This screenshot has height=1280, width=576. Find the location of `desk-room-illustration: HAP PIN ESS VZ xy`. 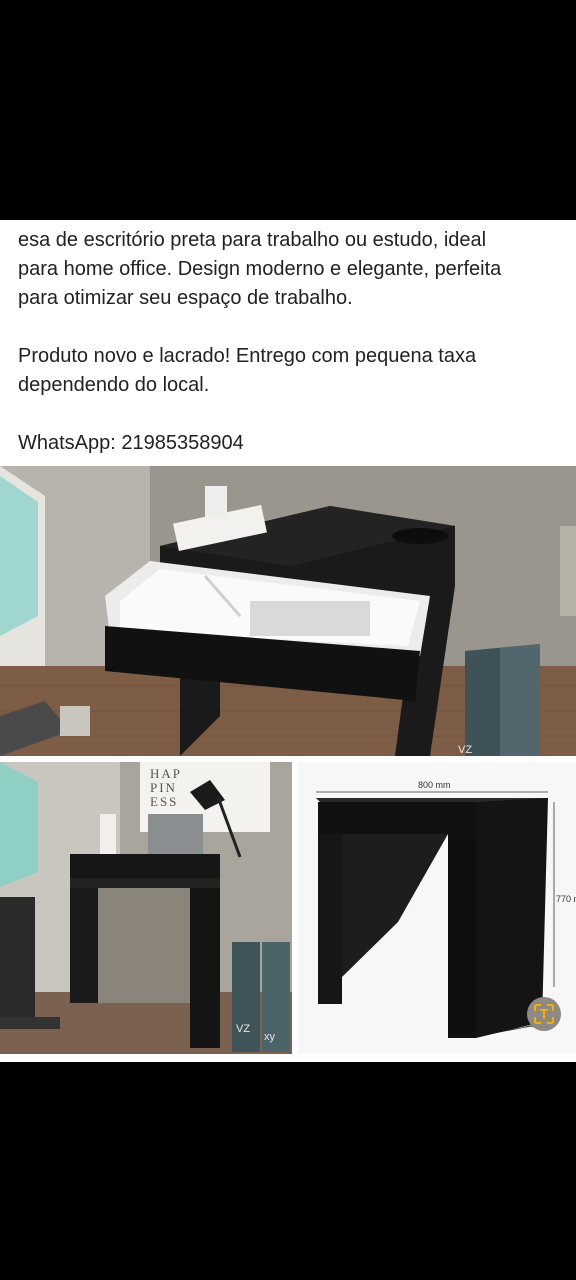

desk-room-illustration: HAP PIN ESS VZ xy is located at coordinates (146, 908).